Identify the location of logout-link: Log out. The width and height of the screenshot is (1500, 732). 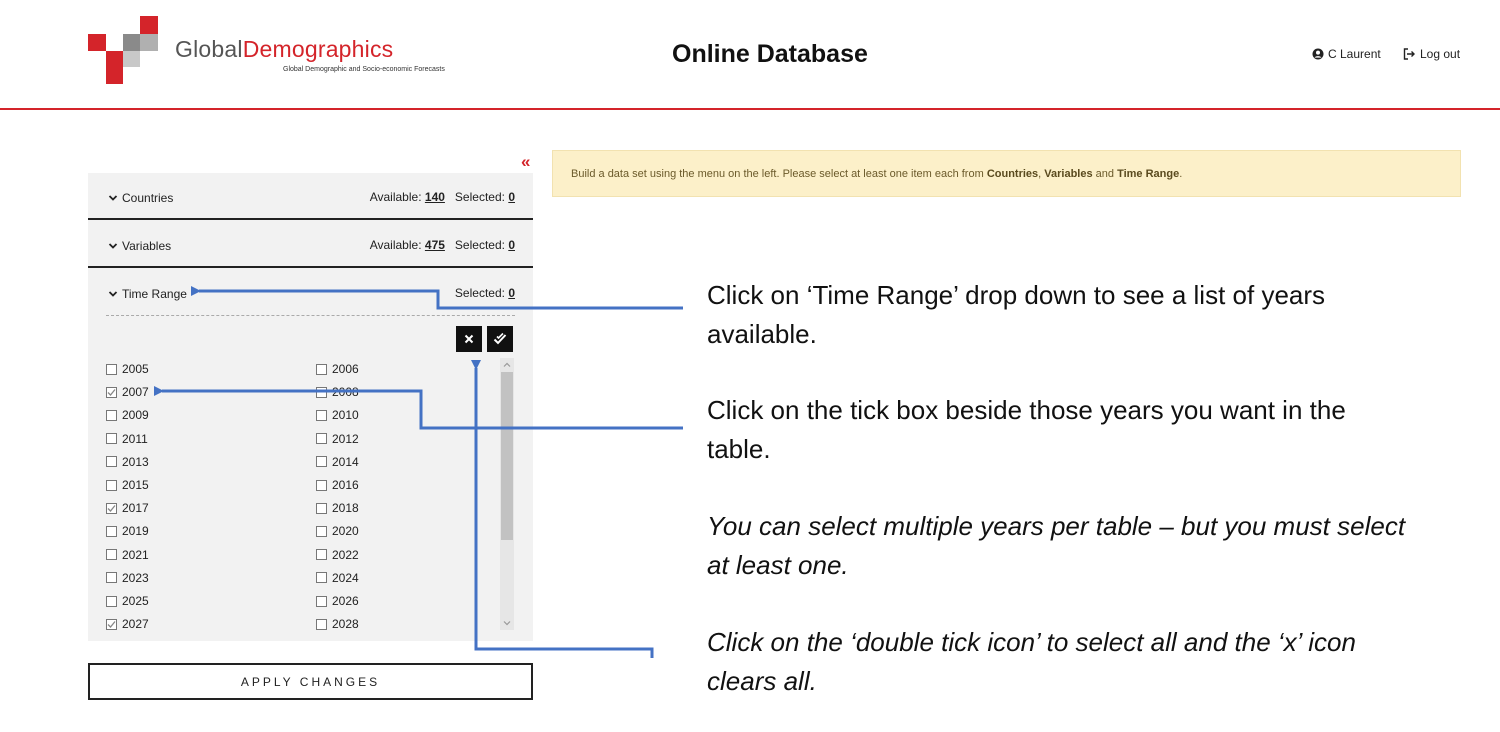
(1431, 54).